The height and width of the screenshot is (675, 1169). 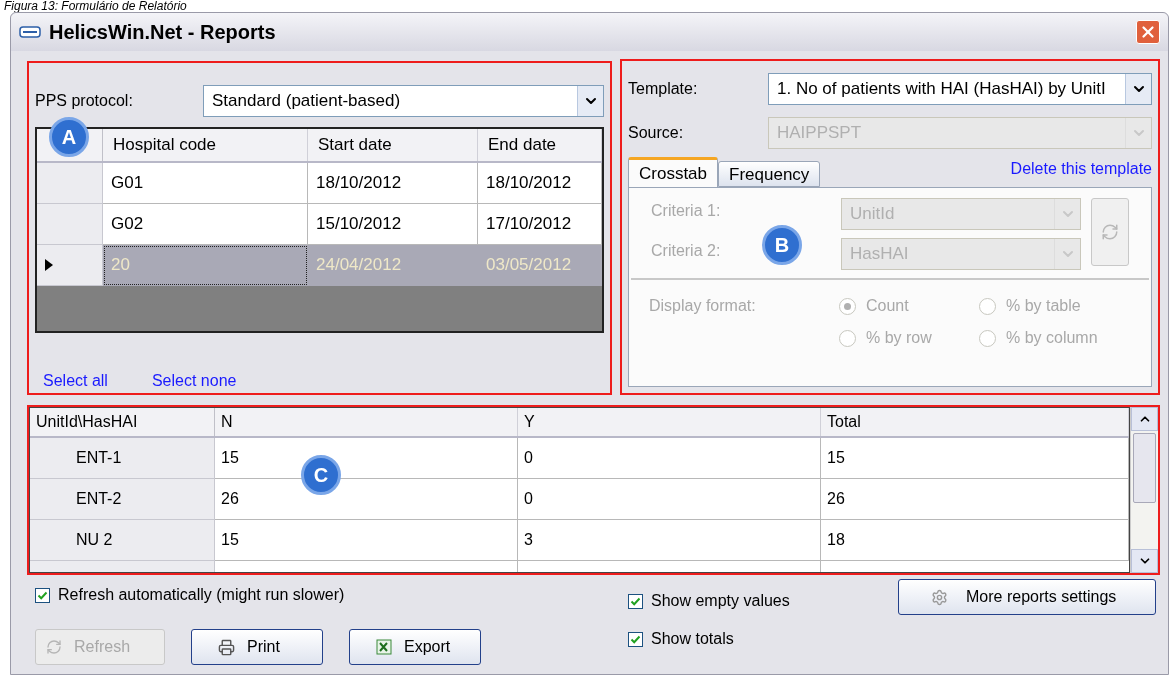 What do you see at coordinates (669, 540) in the screenshot?
I see `table-cell: 3` at bounding box center [669, 540].